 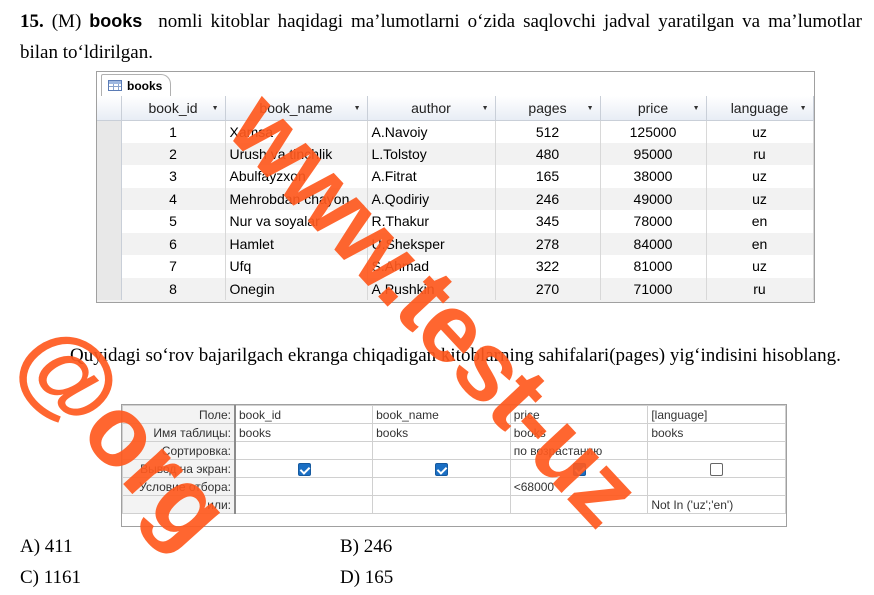 What do you see at coordinates (653, 108) in the screenshot?
I see `column-header-price: price ▼` at bounding box center [653, 108].